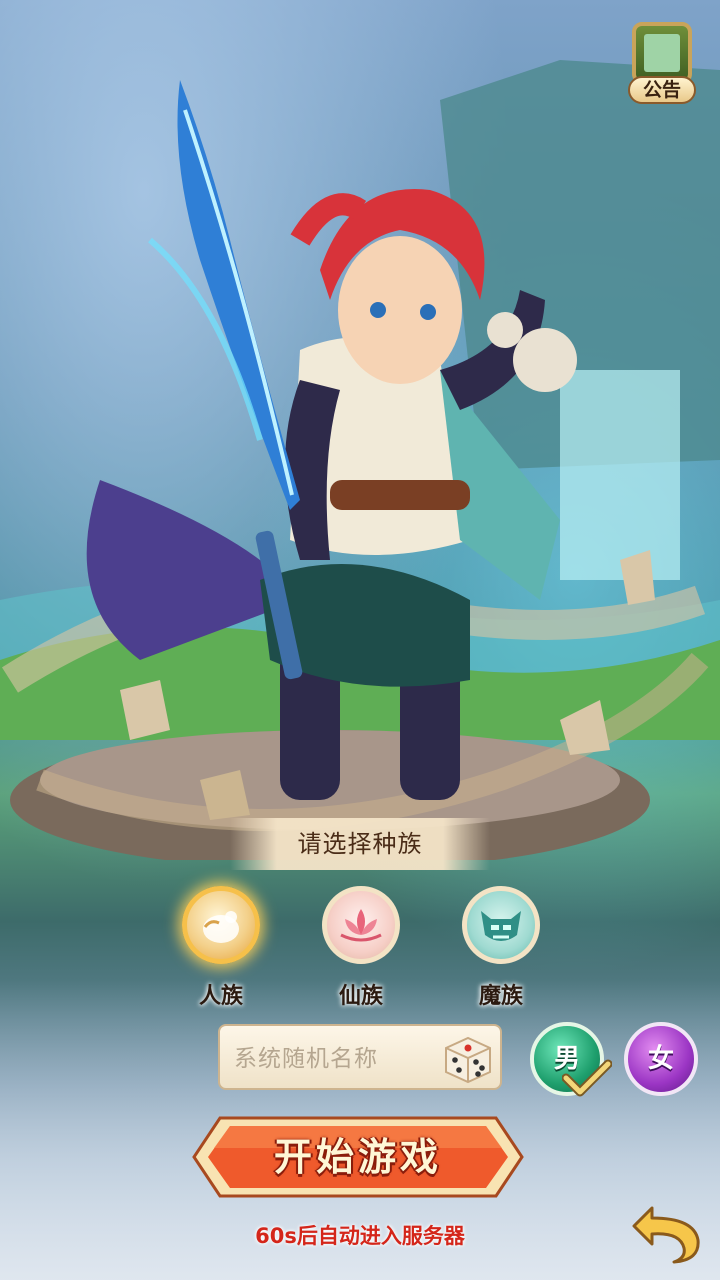 Image resolution: width=720 pixels, height=1280 pixels. What do you see at coordinates (361, 925) in the screenshot?
I see `lotus-icon` at bounding box center [361, 925].